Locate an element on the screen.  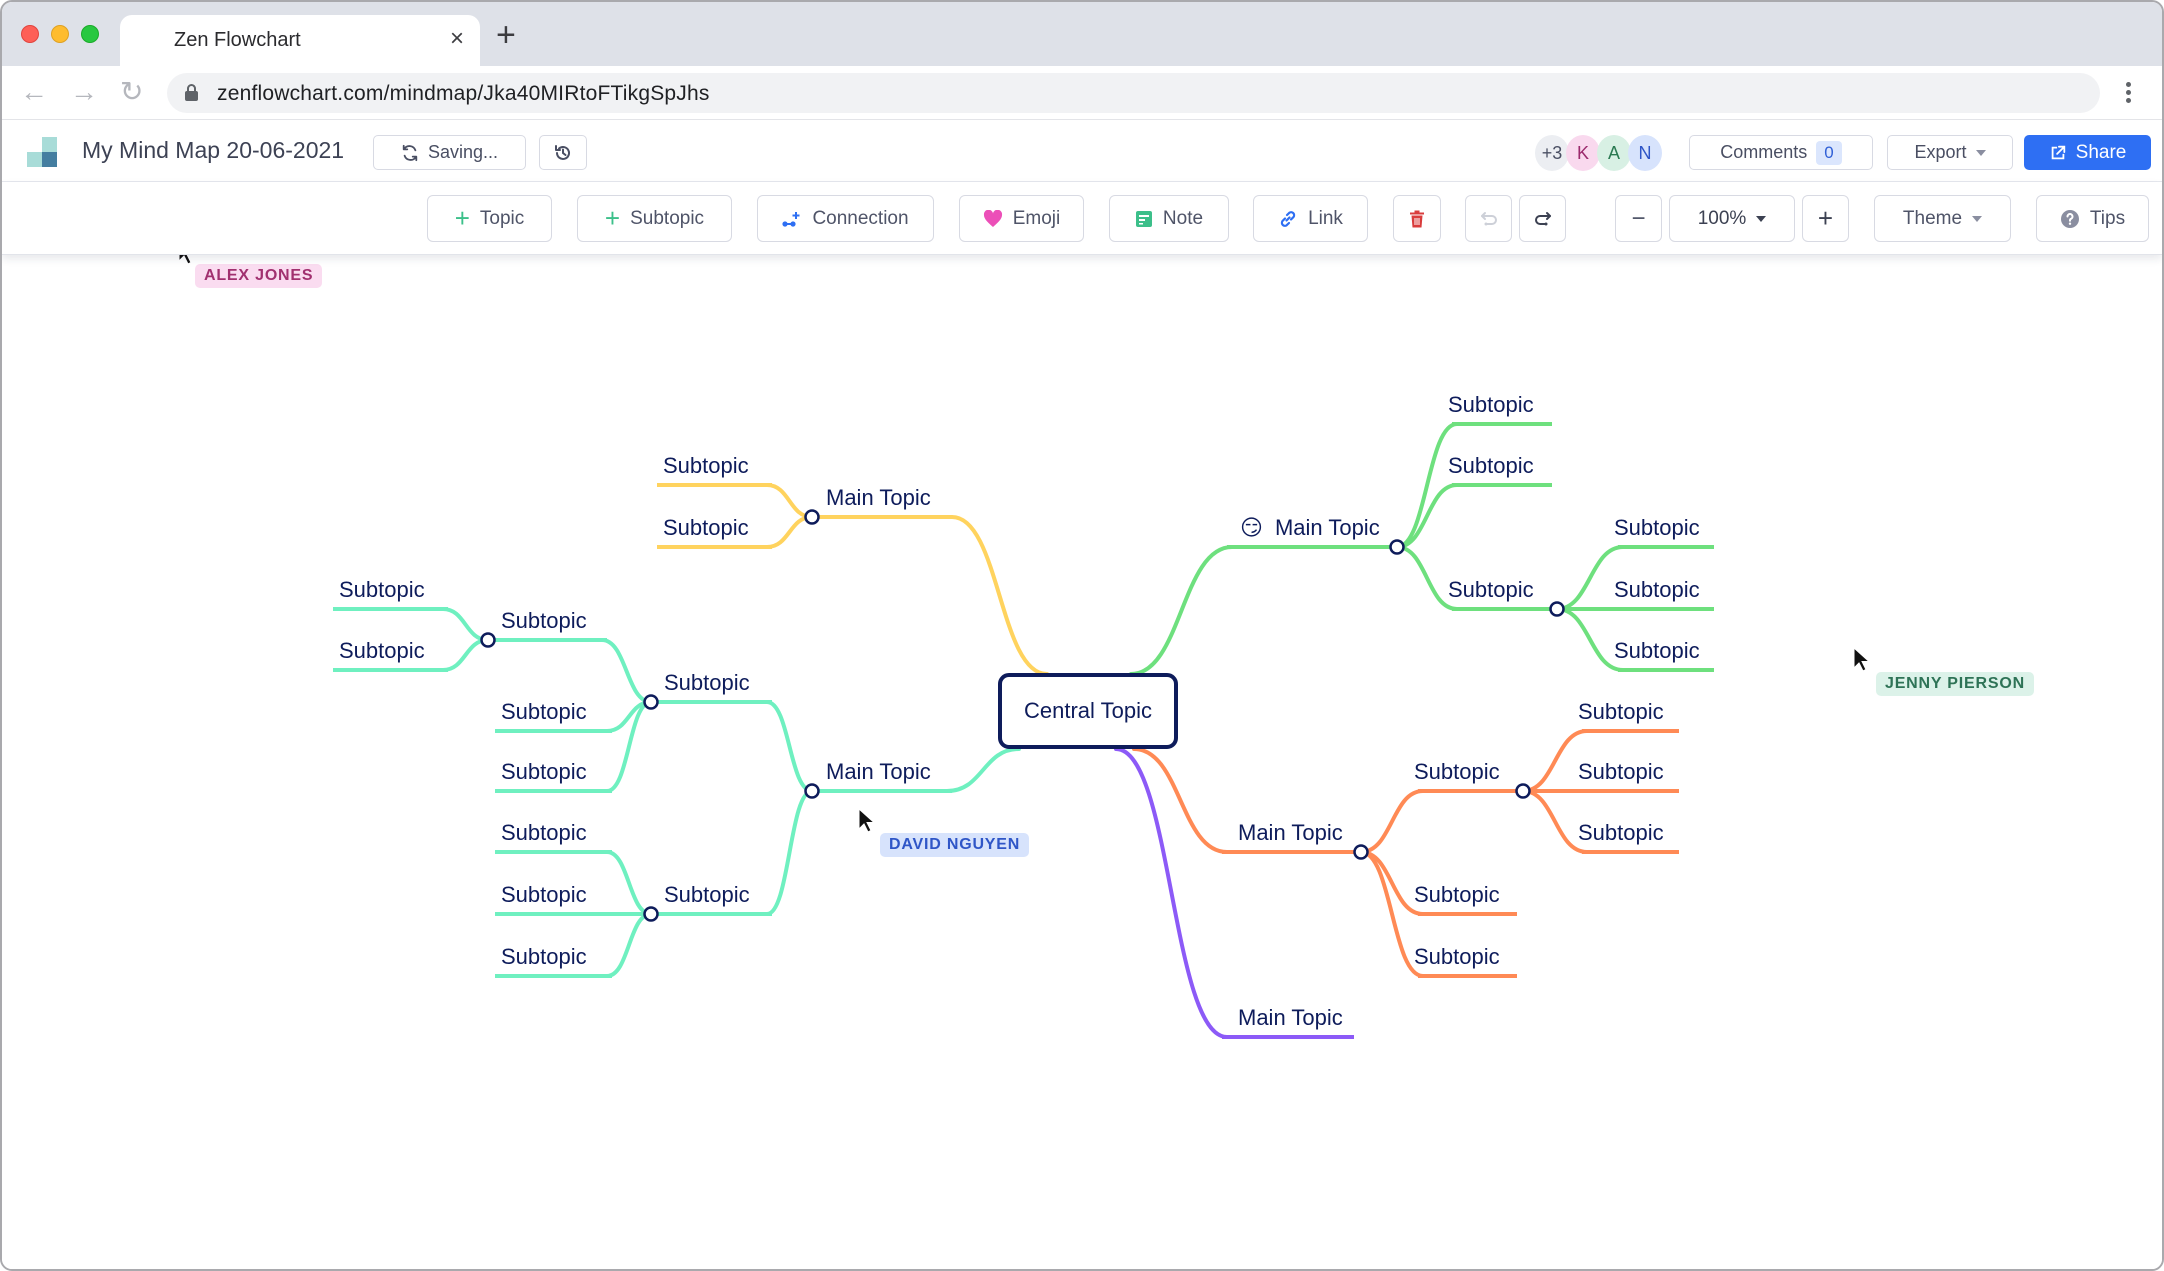
reload-icon: ↻ is located at coordinates (131, 92).